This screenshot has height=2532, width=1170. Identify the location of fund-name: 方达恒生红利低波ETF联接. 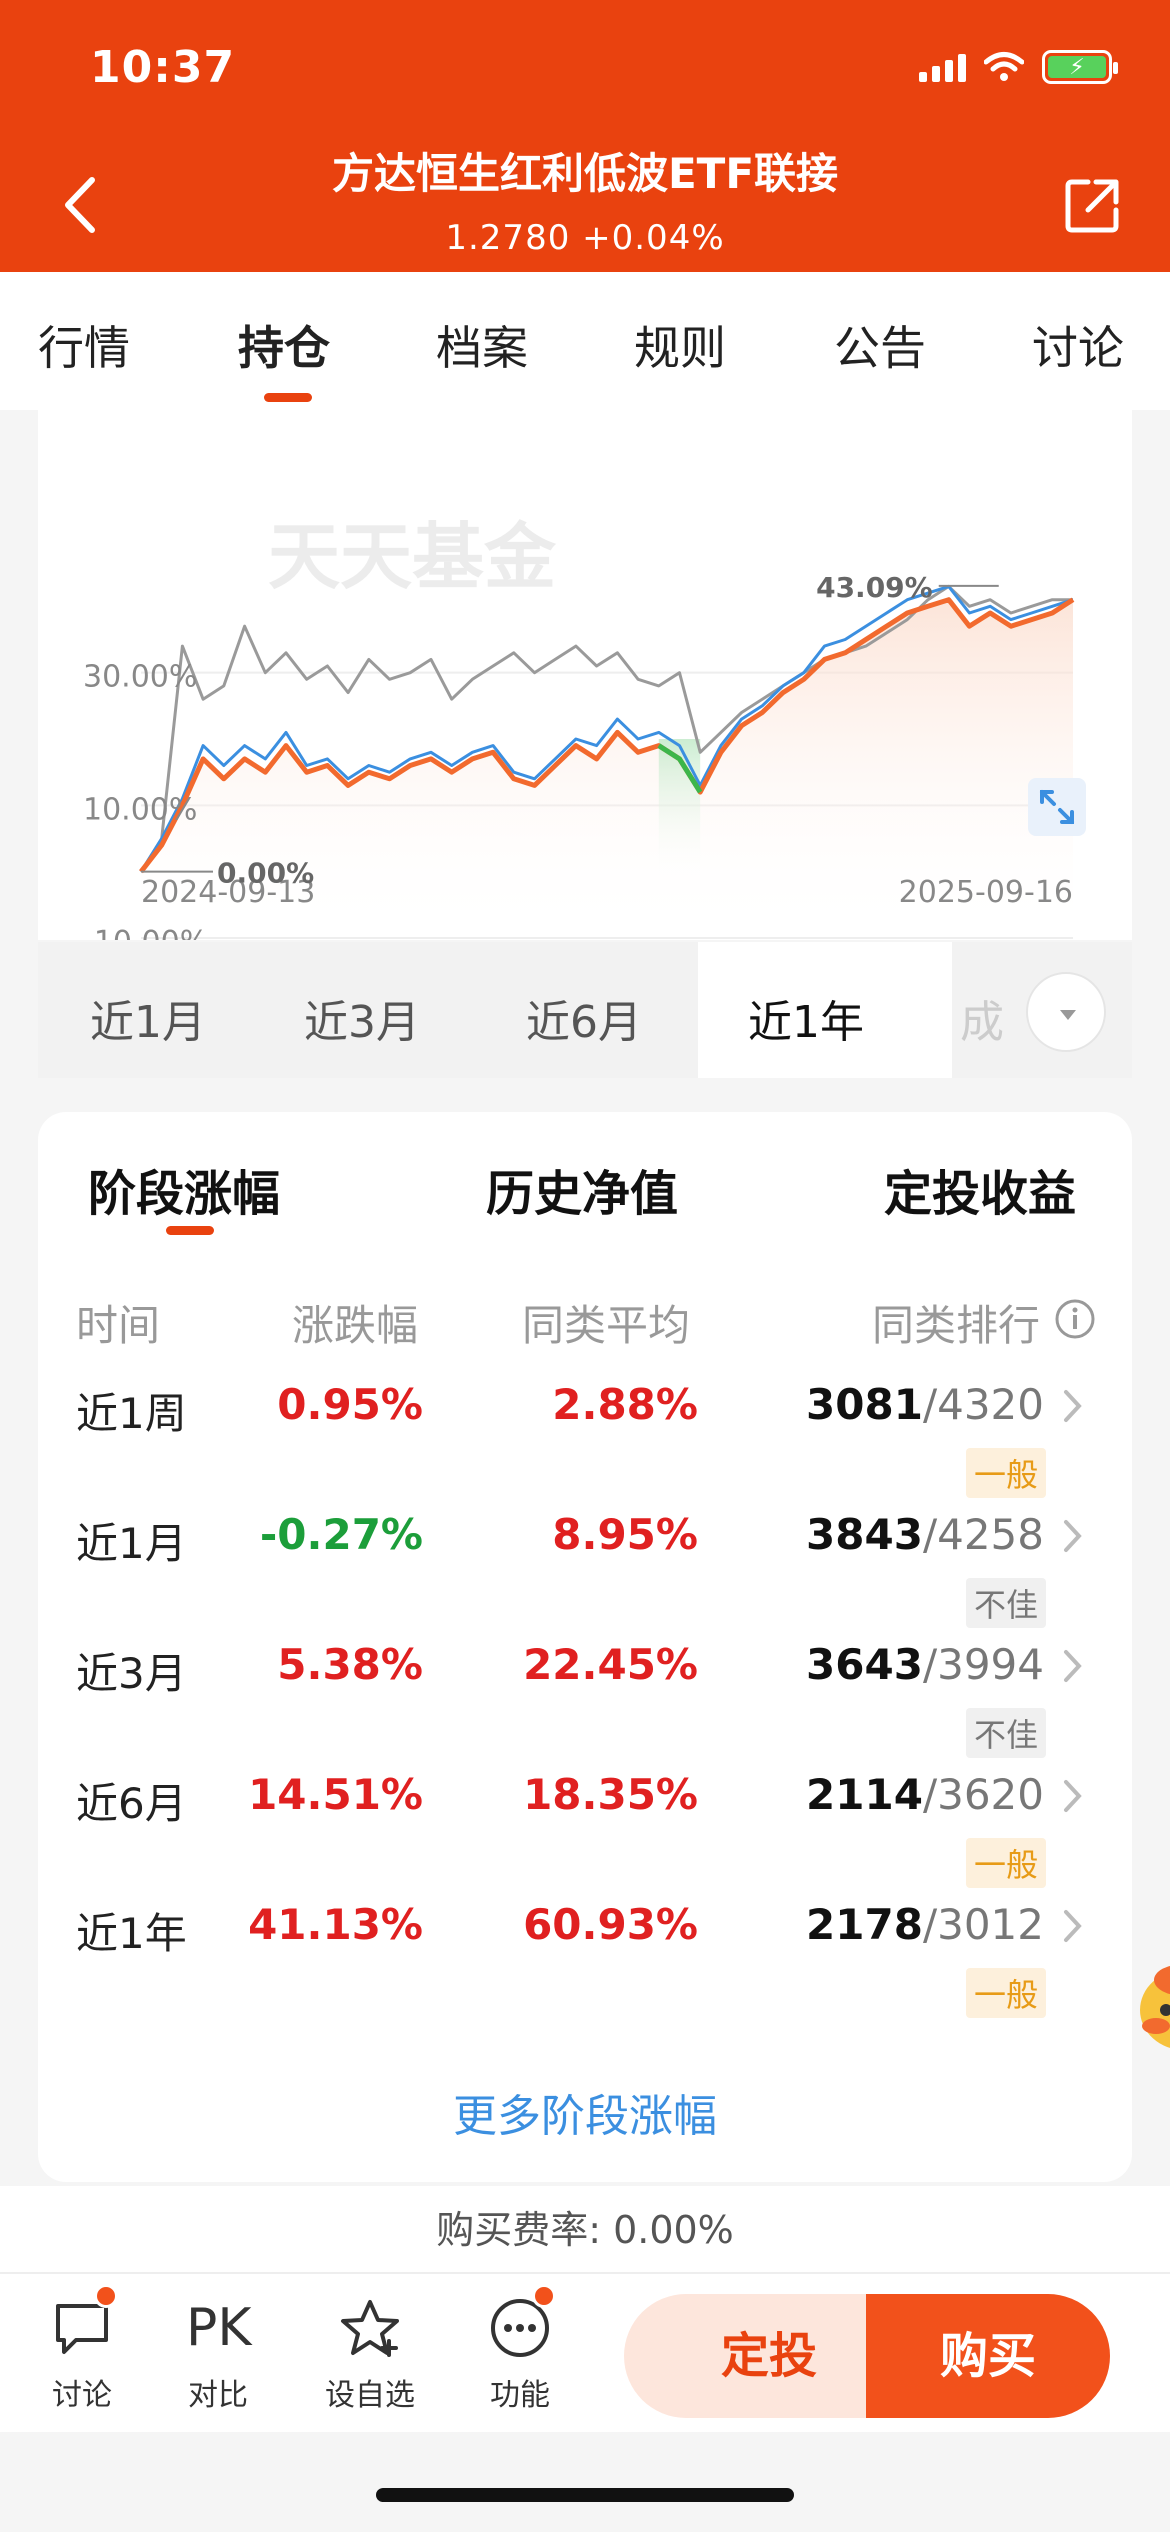
(585, 173).